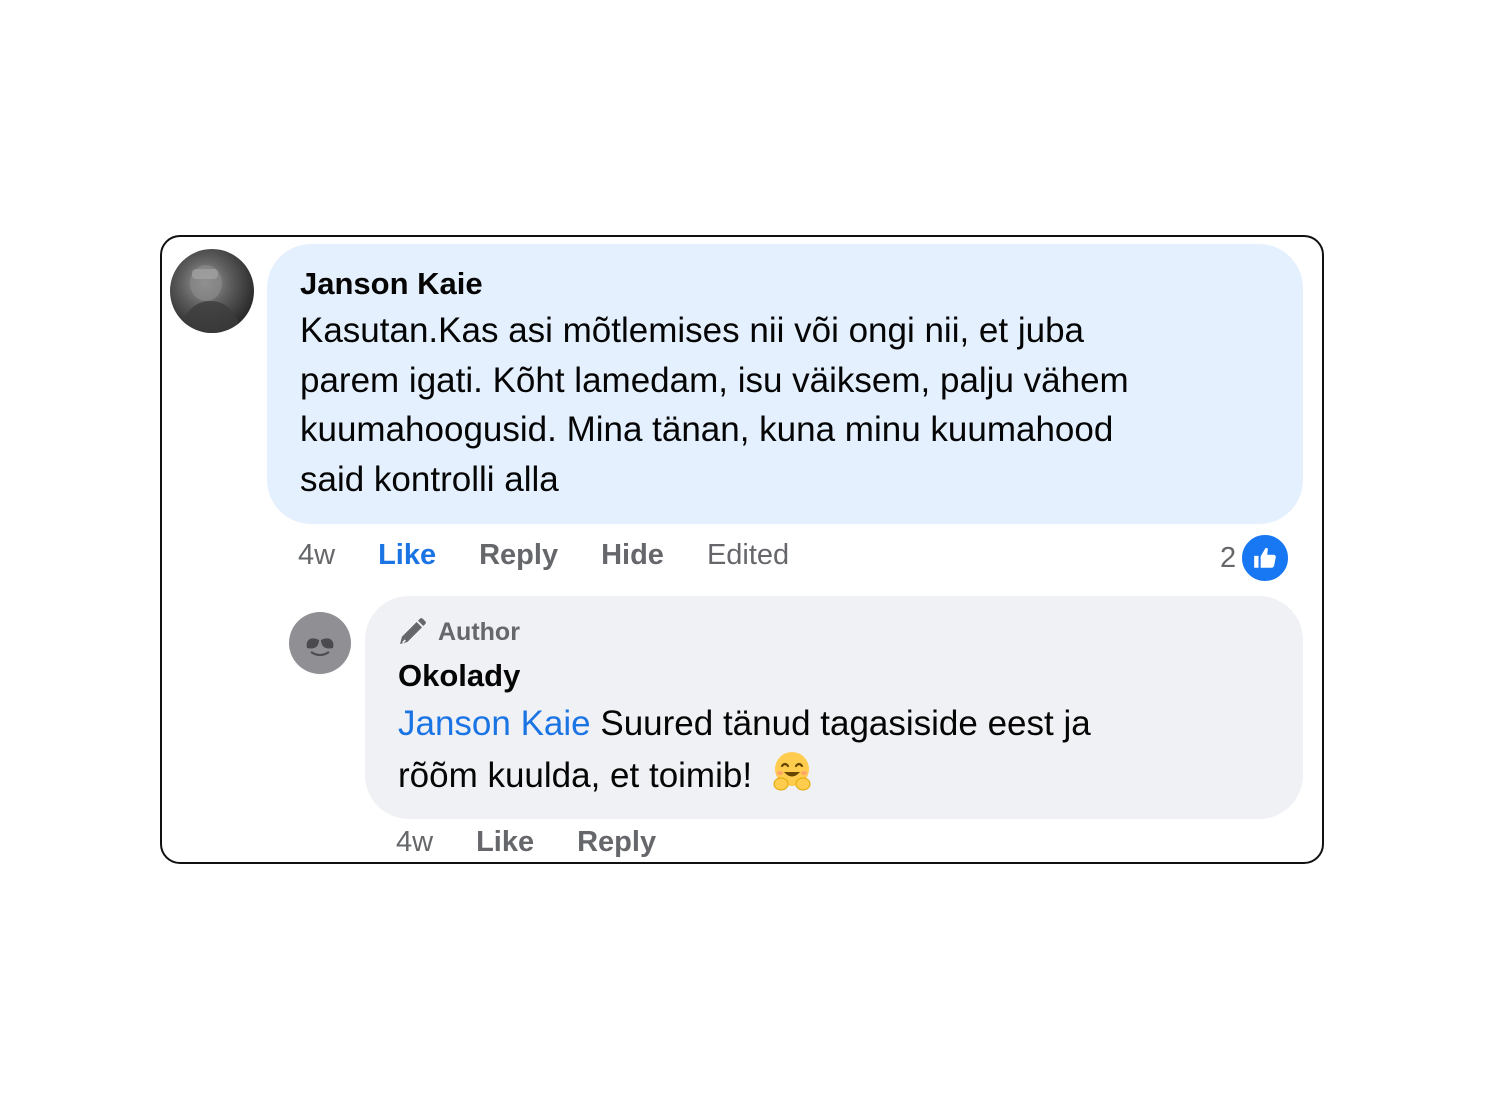 The image size is (1485, 1100). I want to click on reaction-summary: 2, so click(1255, 558).